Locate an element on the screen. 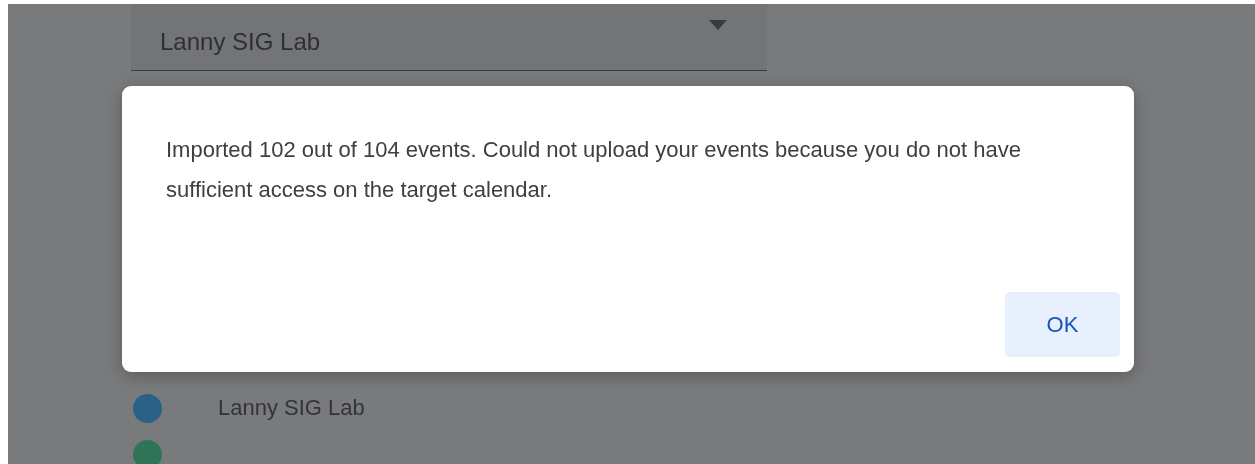 The image size is (1255, 464). select-value: Lanny SIG Lab is located at coordinates (240, 42).